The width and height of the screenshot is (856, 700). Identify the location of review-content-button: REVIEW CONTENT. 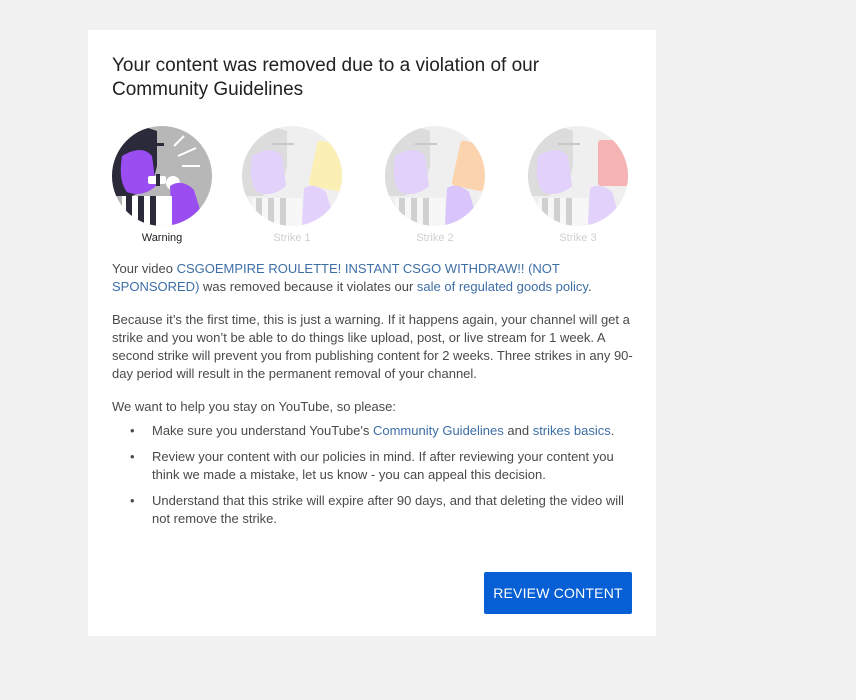
(558, 593).